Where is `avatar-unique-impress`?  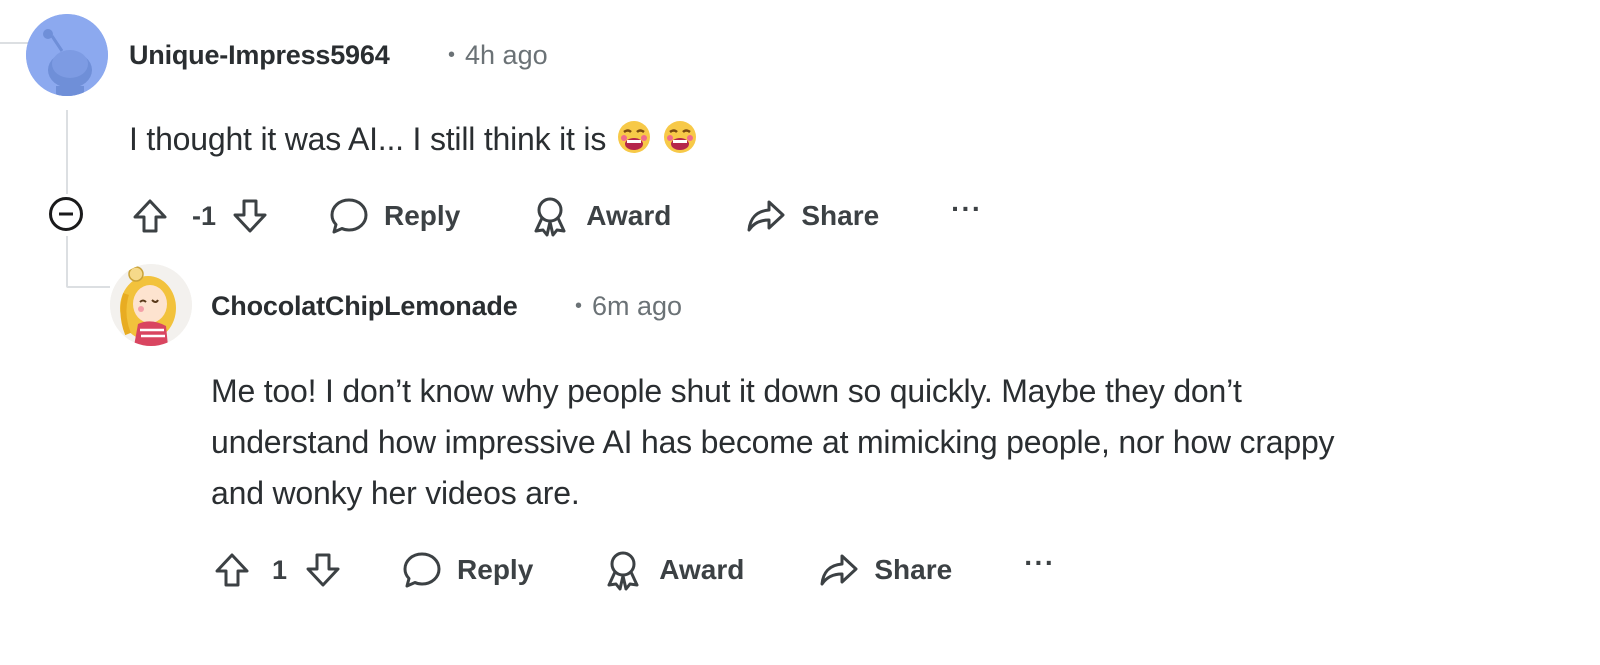 avatar-unique-impress is located at coordinates (67, 55).